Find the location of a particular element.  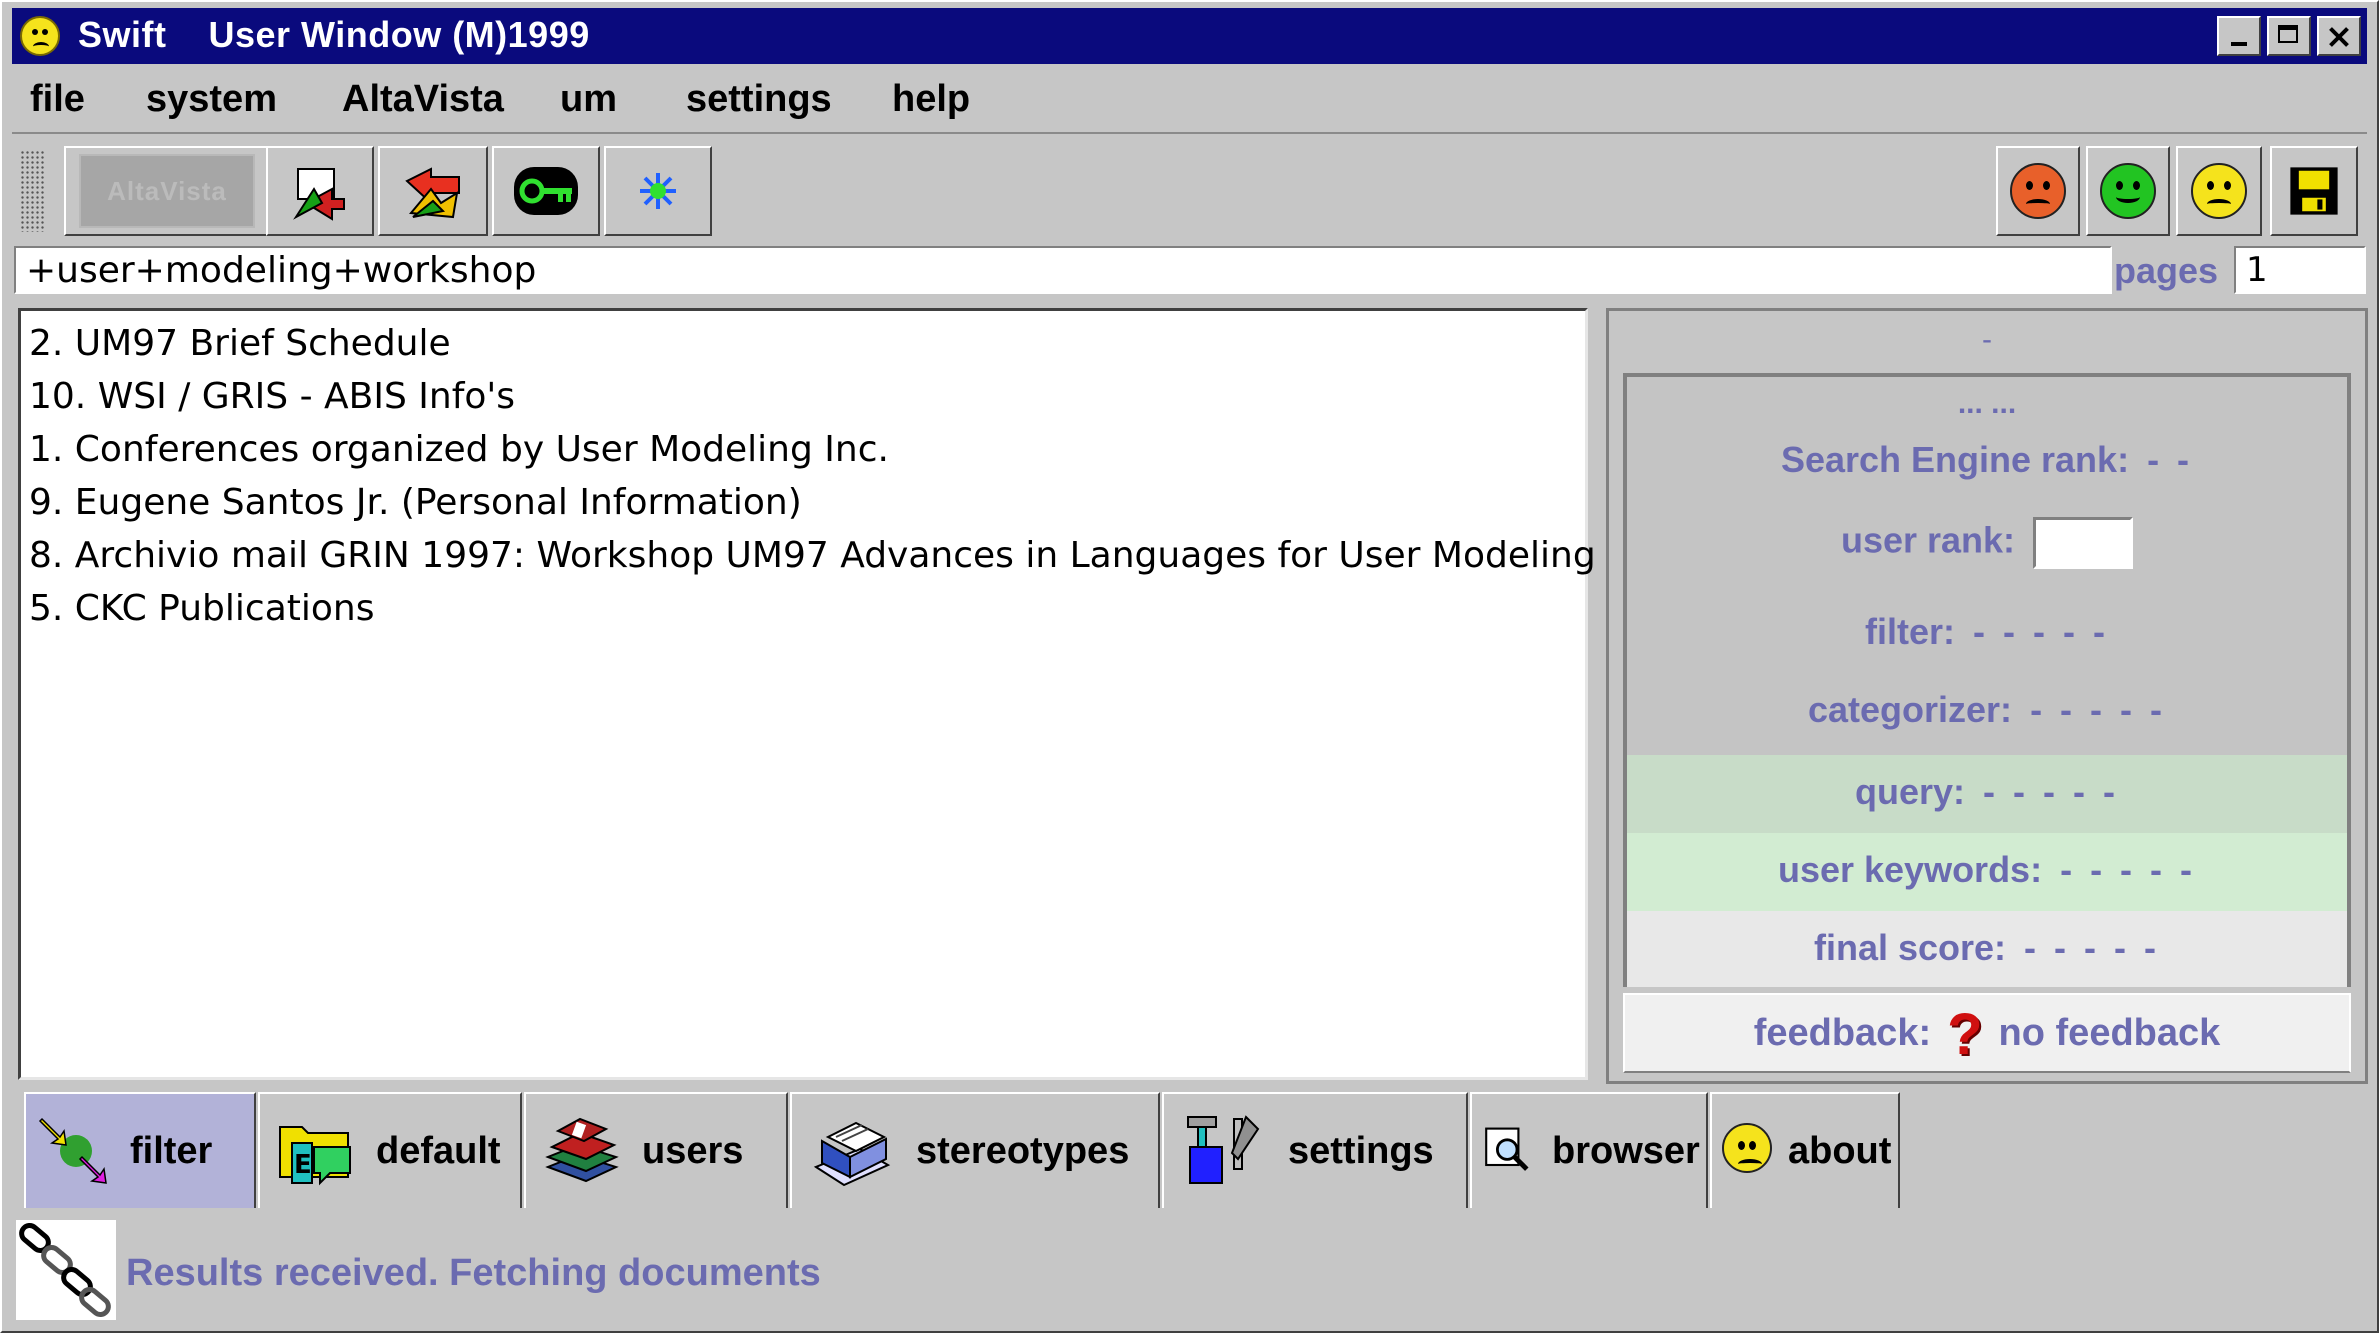

categorizer-label: categorizer: is located at coordinates (1910, 709).